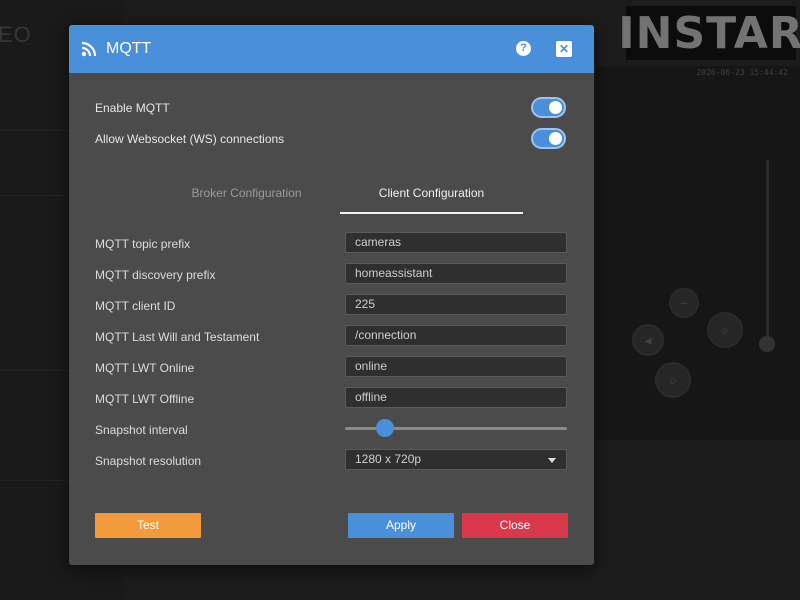  I want to click on chevron-down-icon, so click(552, 460).